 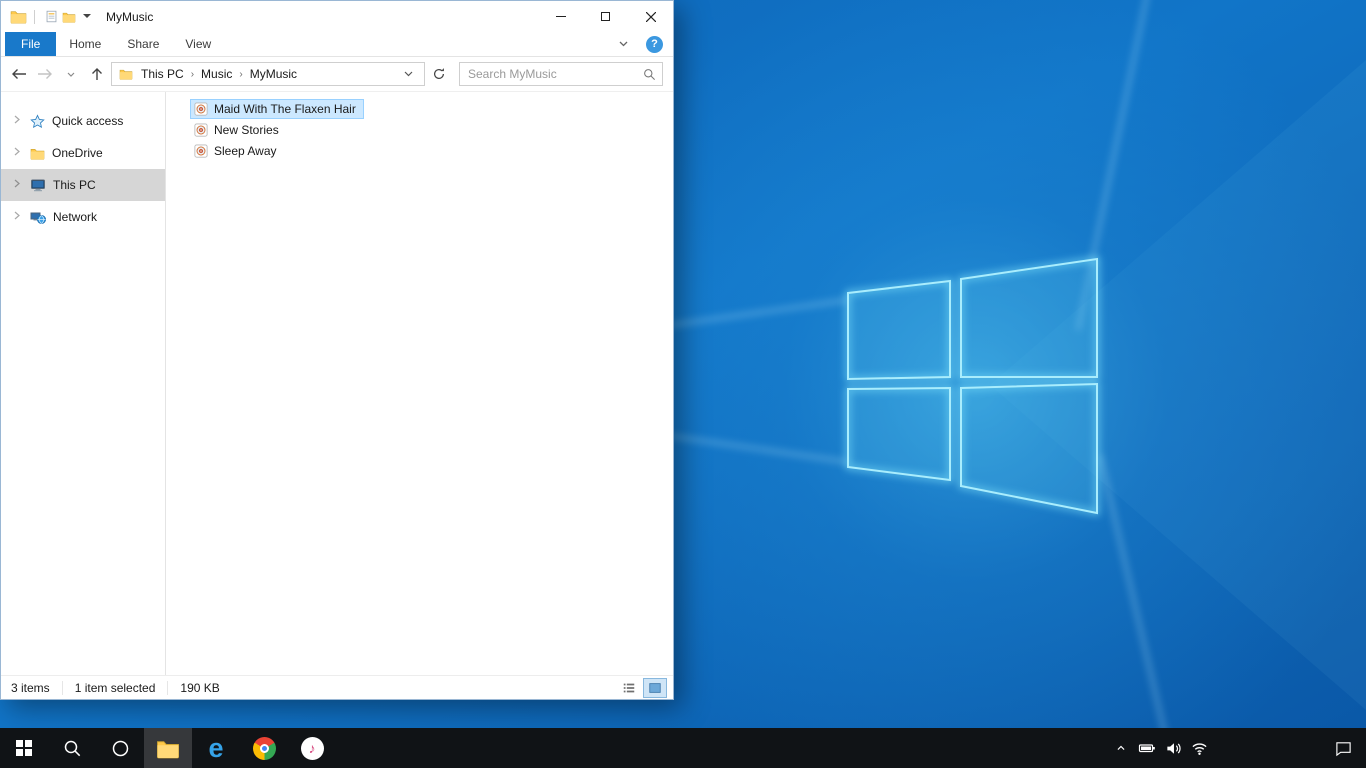 I want to click on back-button, so click(x=18, y=74).